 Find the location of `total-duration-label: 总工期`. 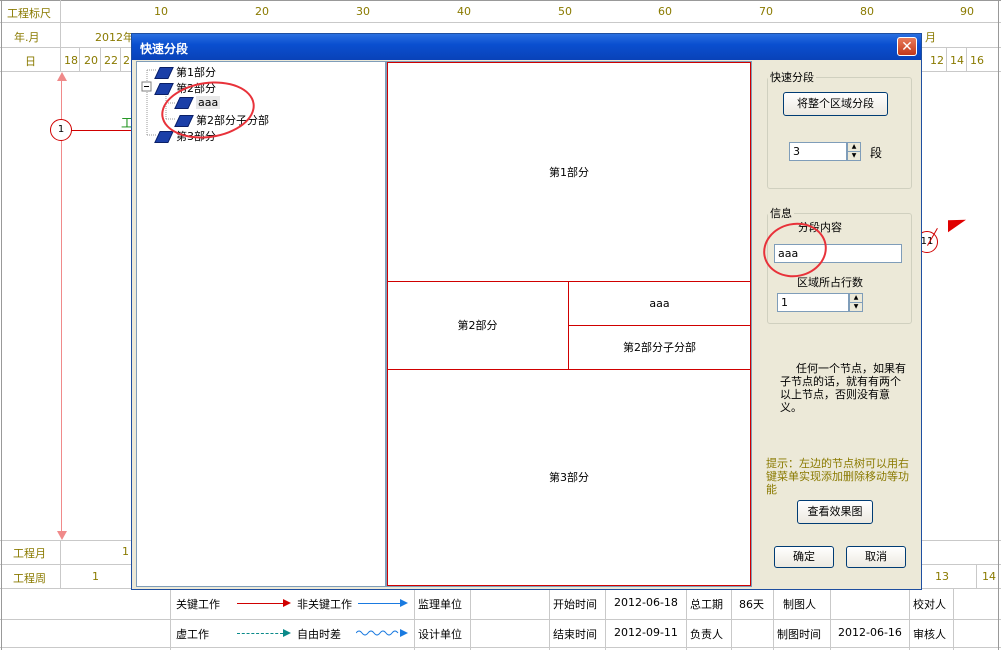

total-duration-label: 总工期 is located at coordinates (706, 604).